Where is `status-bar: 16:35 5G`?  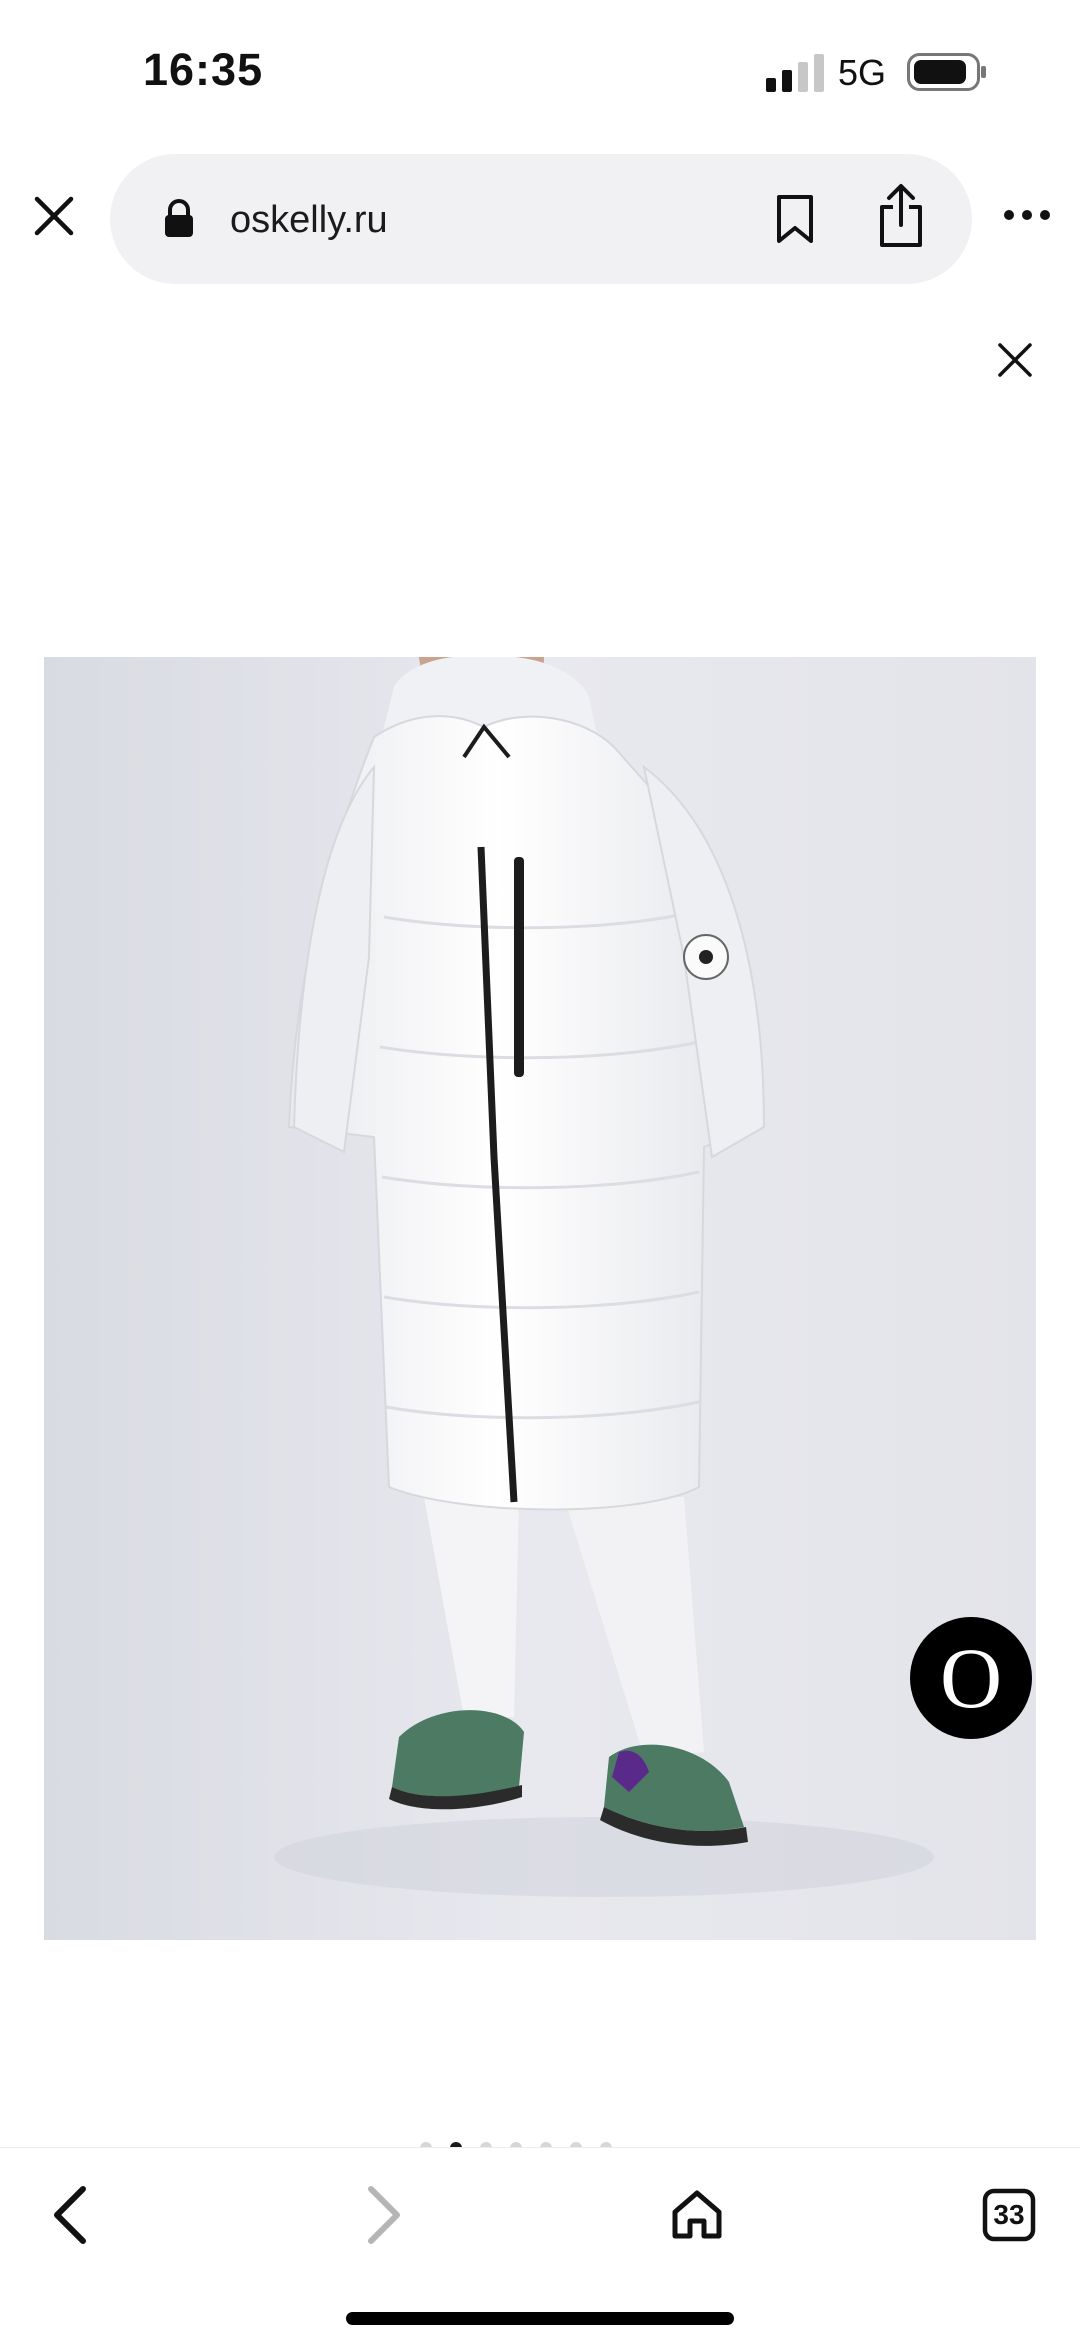 status-bar: 16:35 5G is located at coordinates (540, 70).